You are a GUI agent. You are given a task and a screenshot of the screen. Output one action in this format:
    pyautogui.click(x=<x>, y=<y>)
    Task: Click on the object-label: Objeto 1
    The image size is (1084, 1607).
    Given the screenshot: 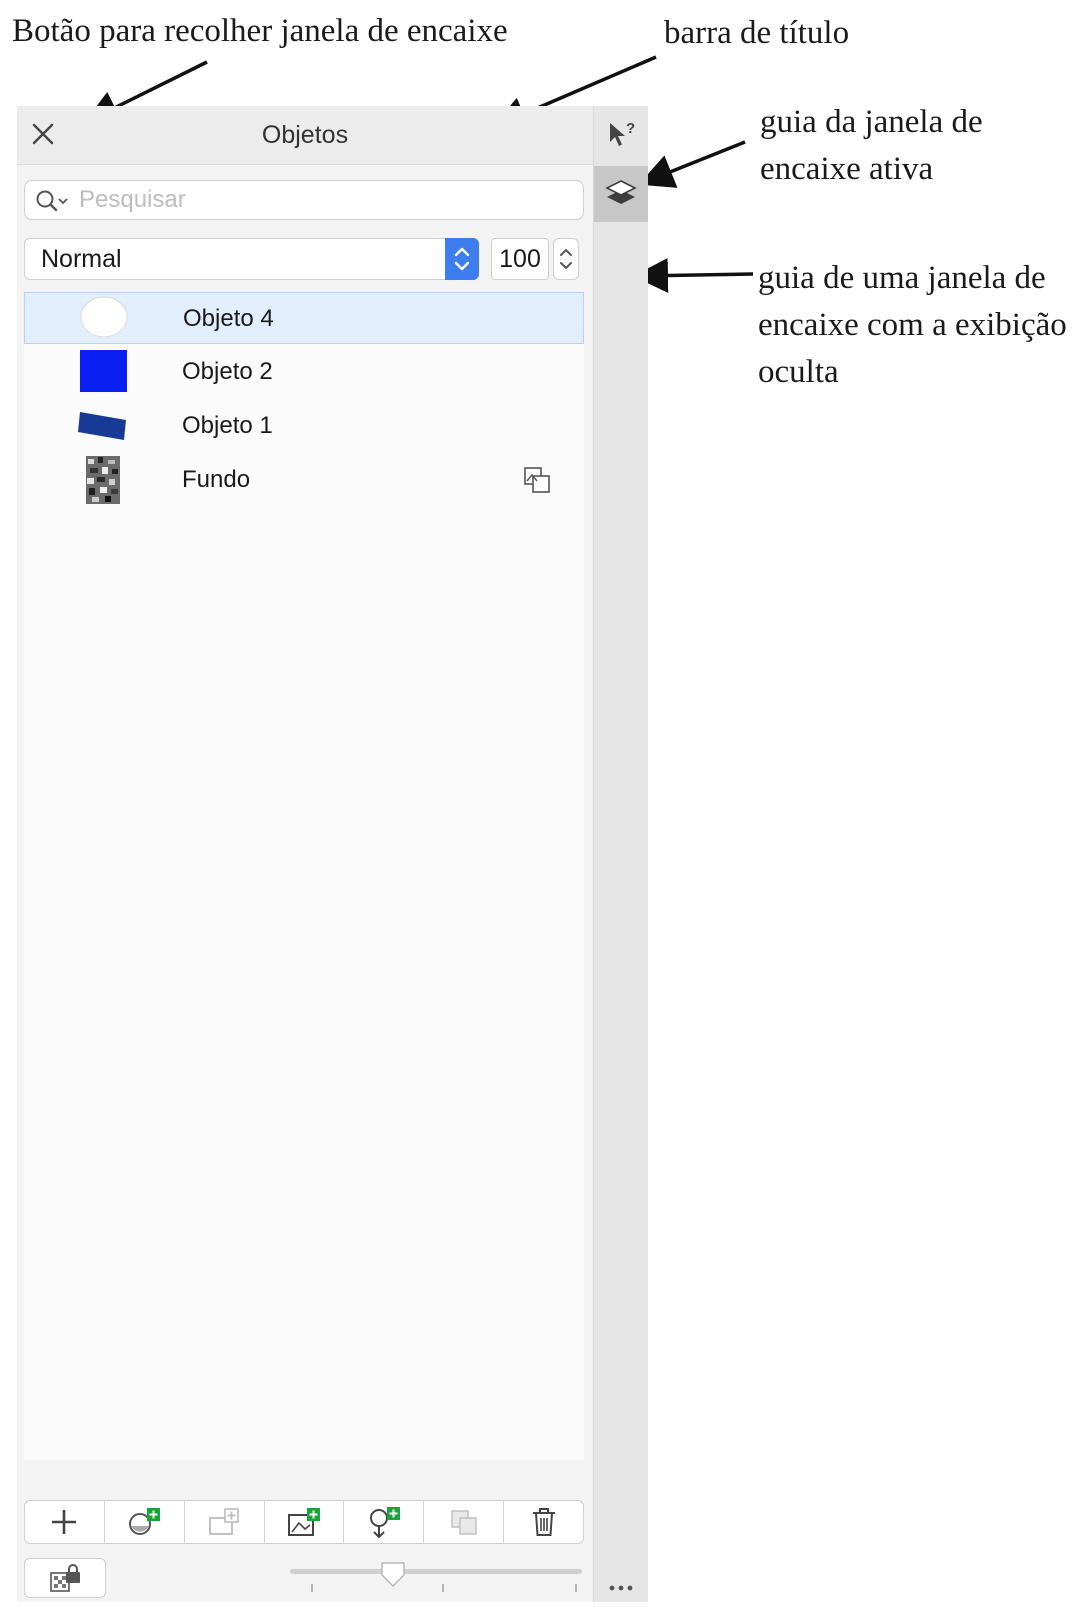 What is the action you would take?
    pyautogui.click(x=227, y=425)
    